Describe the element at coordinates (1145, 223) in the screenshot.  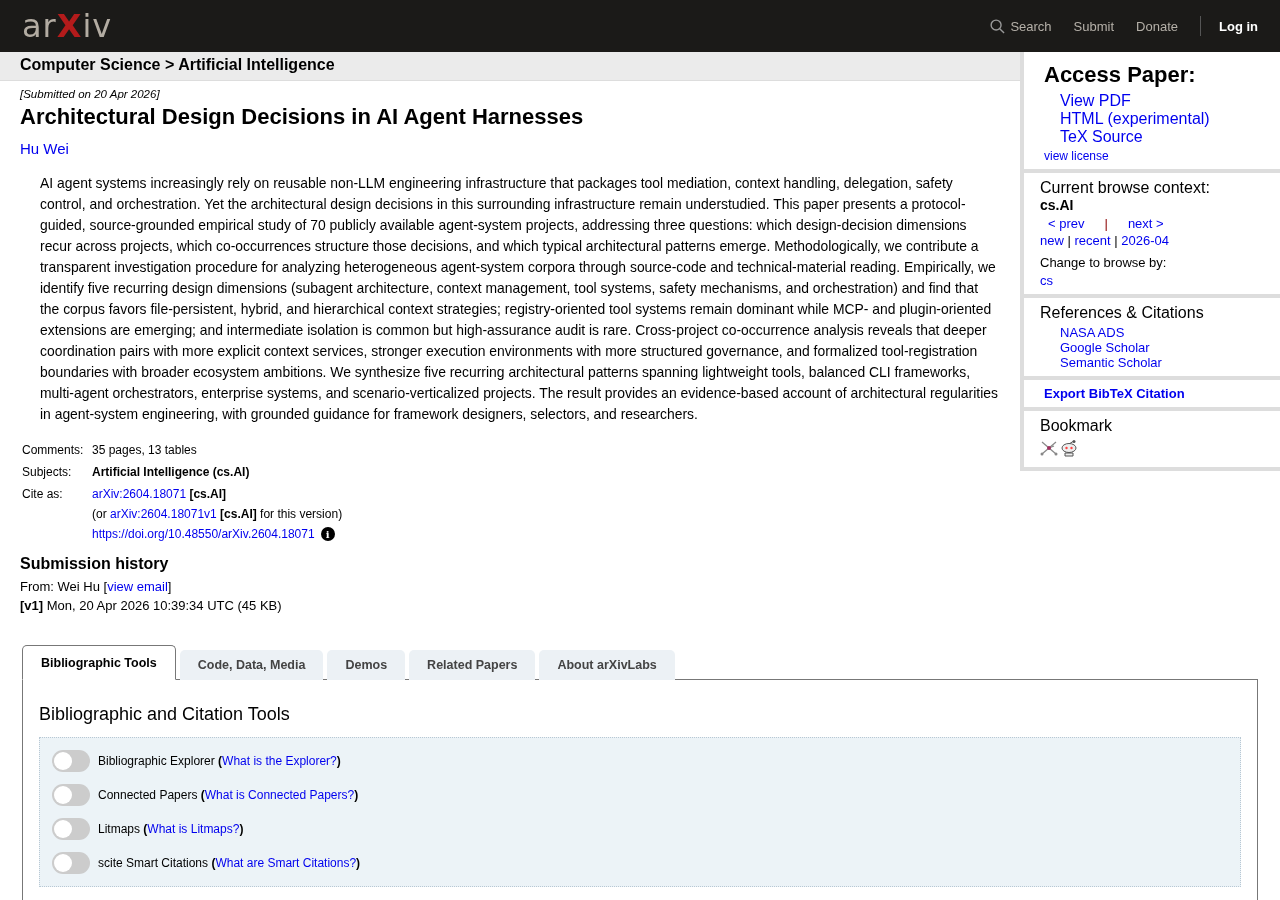
I see `pager-link: next >` at that location.